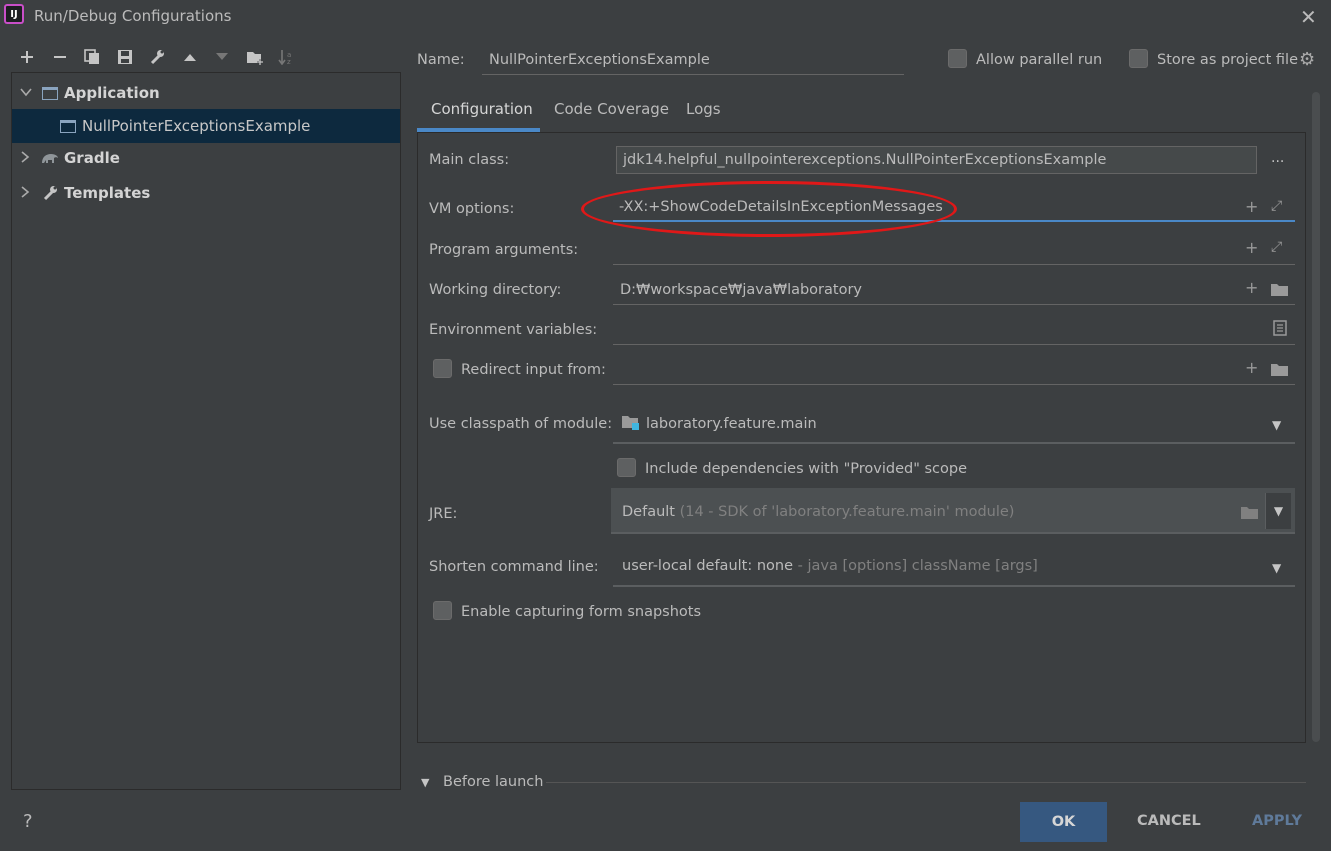  What do you see at coordinates (50, 158) in the screenshot?
I see `gradle-icon` at bounding box center [50, 158].